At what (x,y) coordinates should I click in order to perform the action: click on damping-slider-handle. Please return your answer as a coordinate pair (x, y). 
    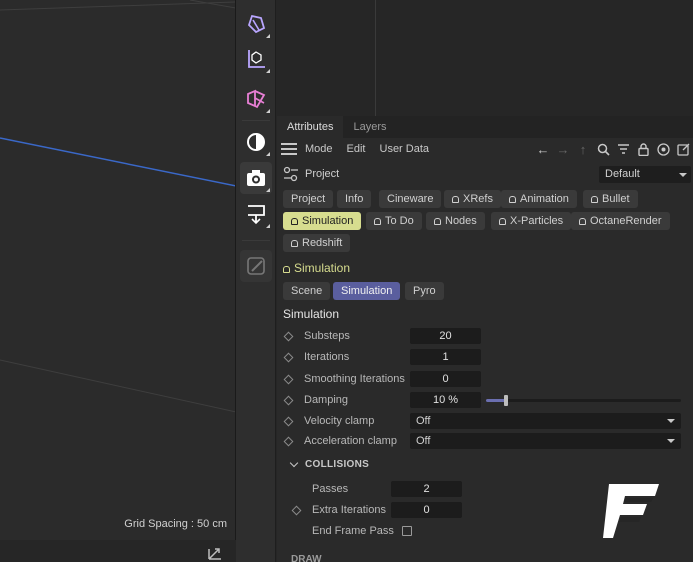
    Looking at the image, I should click on (505, 400).